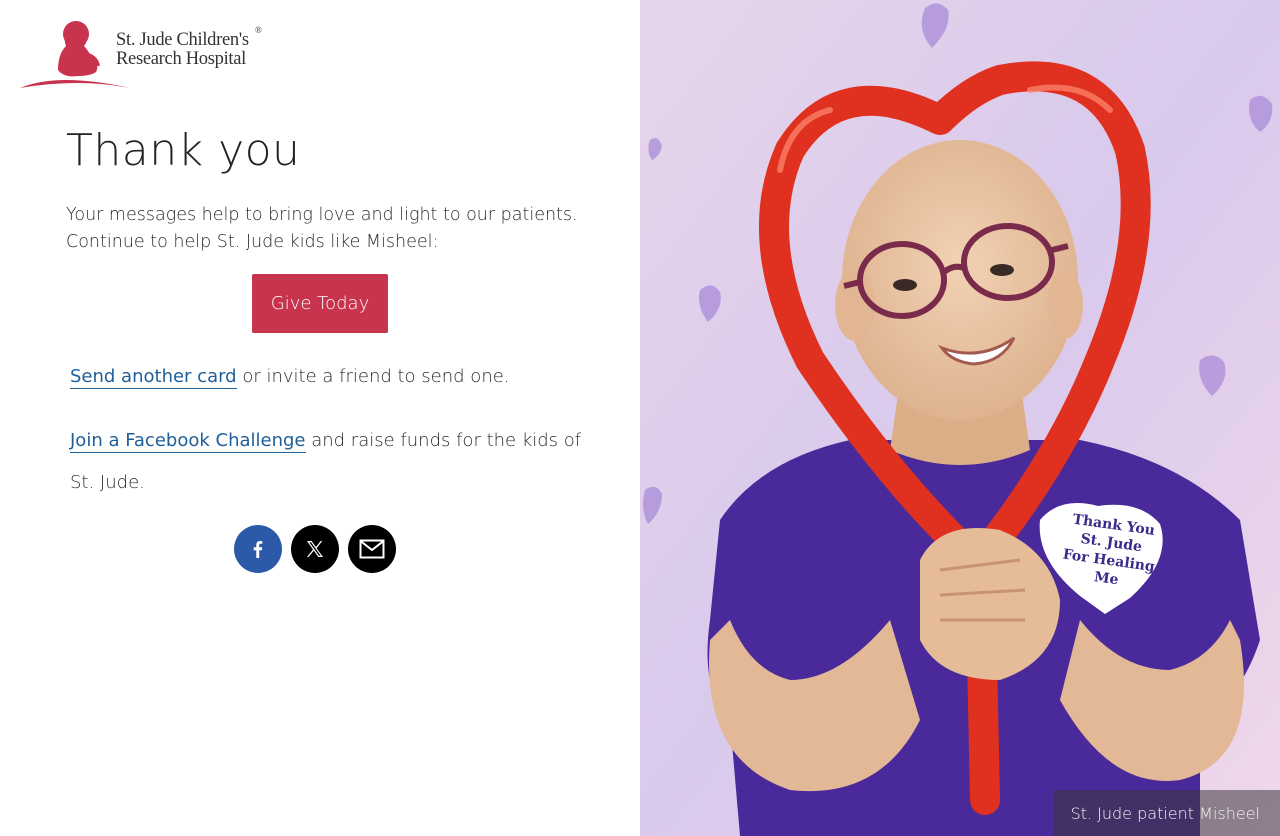 The height and width of the screenshot is (836, 1280). Describe the element at coordinates (188, 441) in the screenshot. I see `facebook-challenge-link: Join a Facebook Challenge` at that location.